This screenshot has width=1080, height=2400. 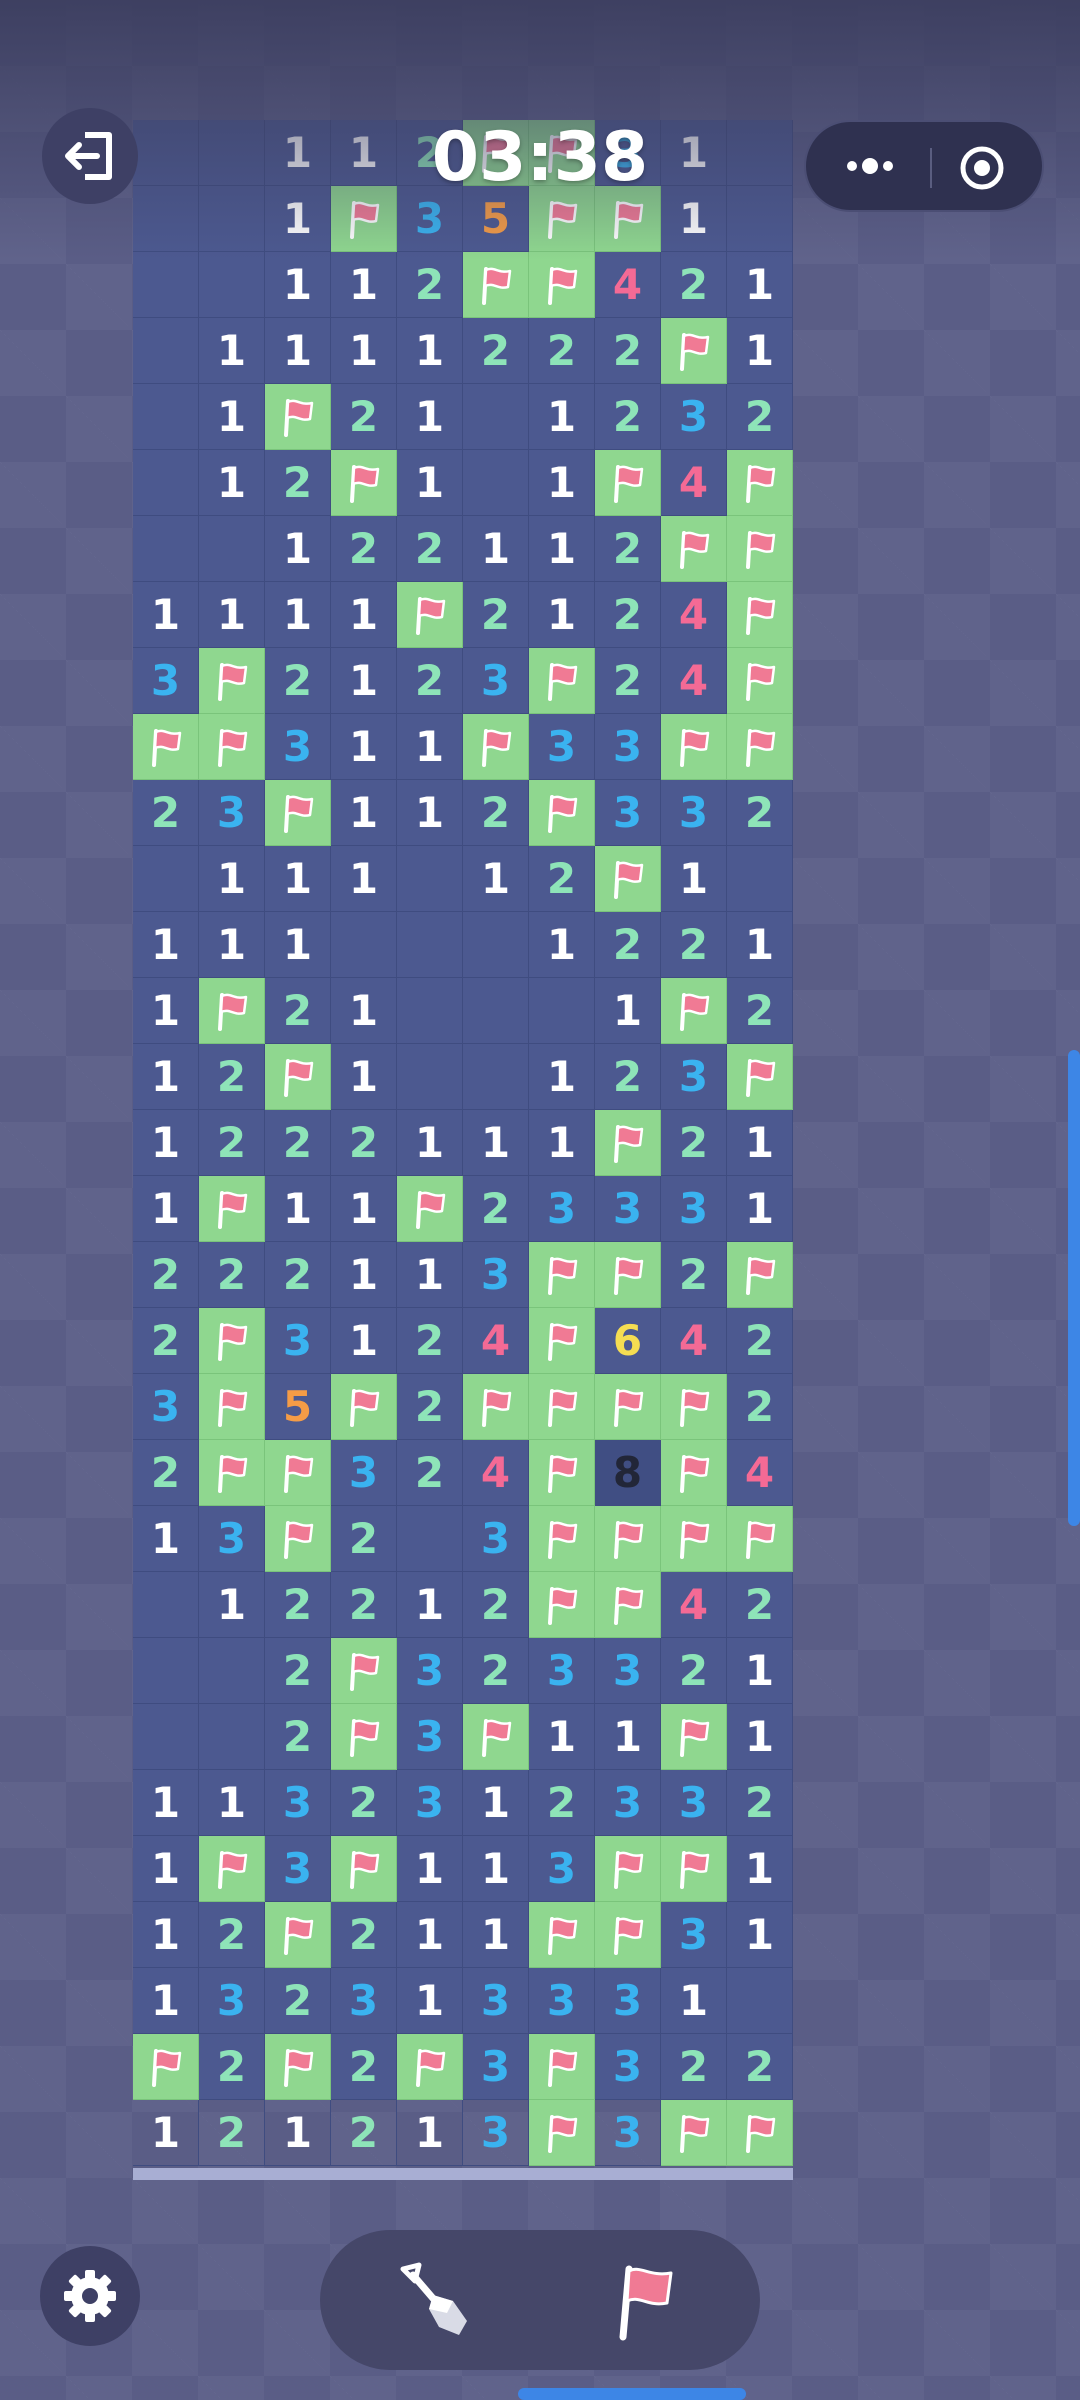 I want to click on number-cell: 5, so click(x=298, y=1407).